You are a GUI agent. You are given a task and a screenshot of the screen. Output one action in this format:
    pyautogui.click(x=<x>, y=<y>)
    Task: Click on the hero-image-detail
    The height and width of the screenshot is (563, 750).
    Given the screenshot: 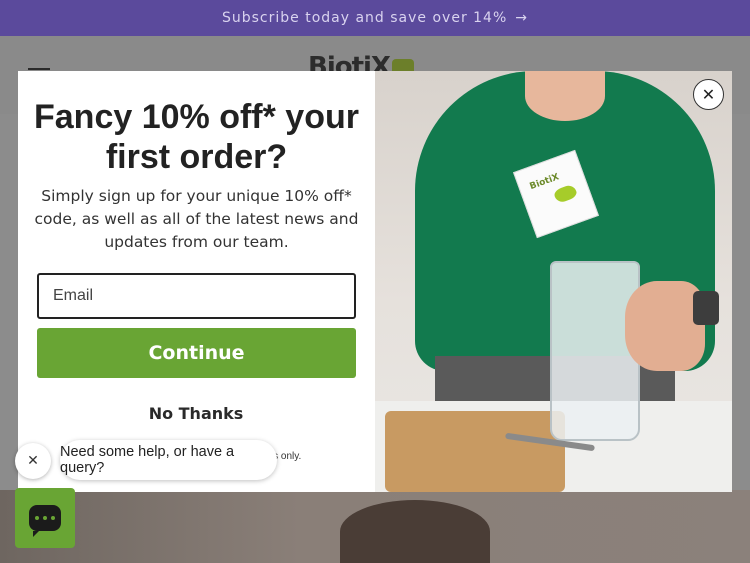 What is the action you would take?
    pyautogui.click(x=415, y=531)
    